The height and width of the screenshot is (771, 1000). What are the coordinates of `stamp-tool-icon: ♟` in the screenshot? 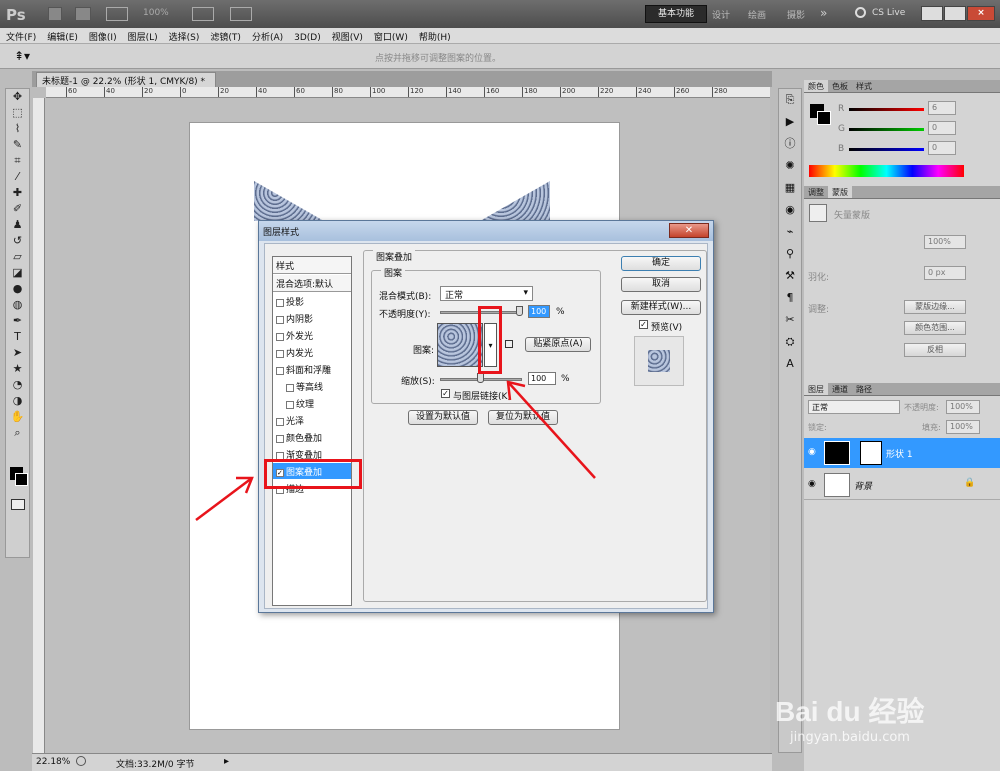 It's located at (17, 225).